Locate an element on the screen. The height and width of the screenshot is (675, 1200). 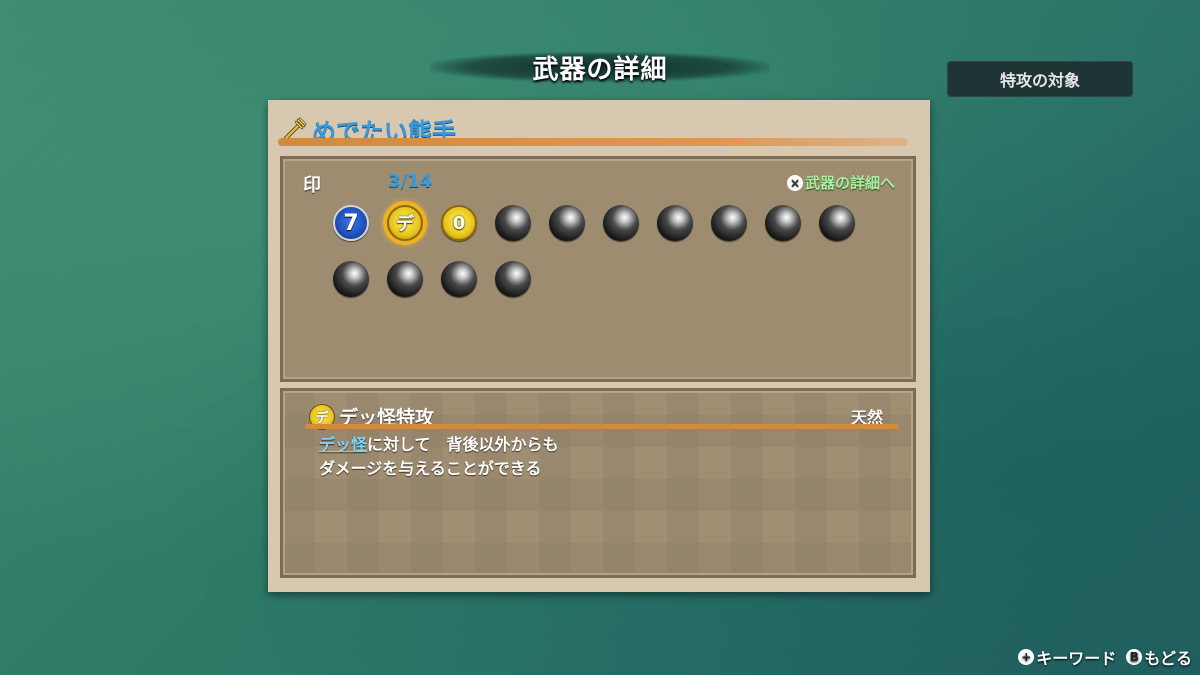
seal-slot-blue: 7 is located at coordinates (351, 223).